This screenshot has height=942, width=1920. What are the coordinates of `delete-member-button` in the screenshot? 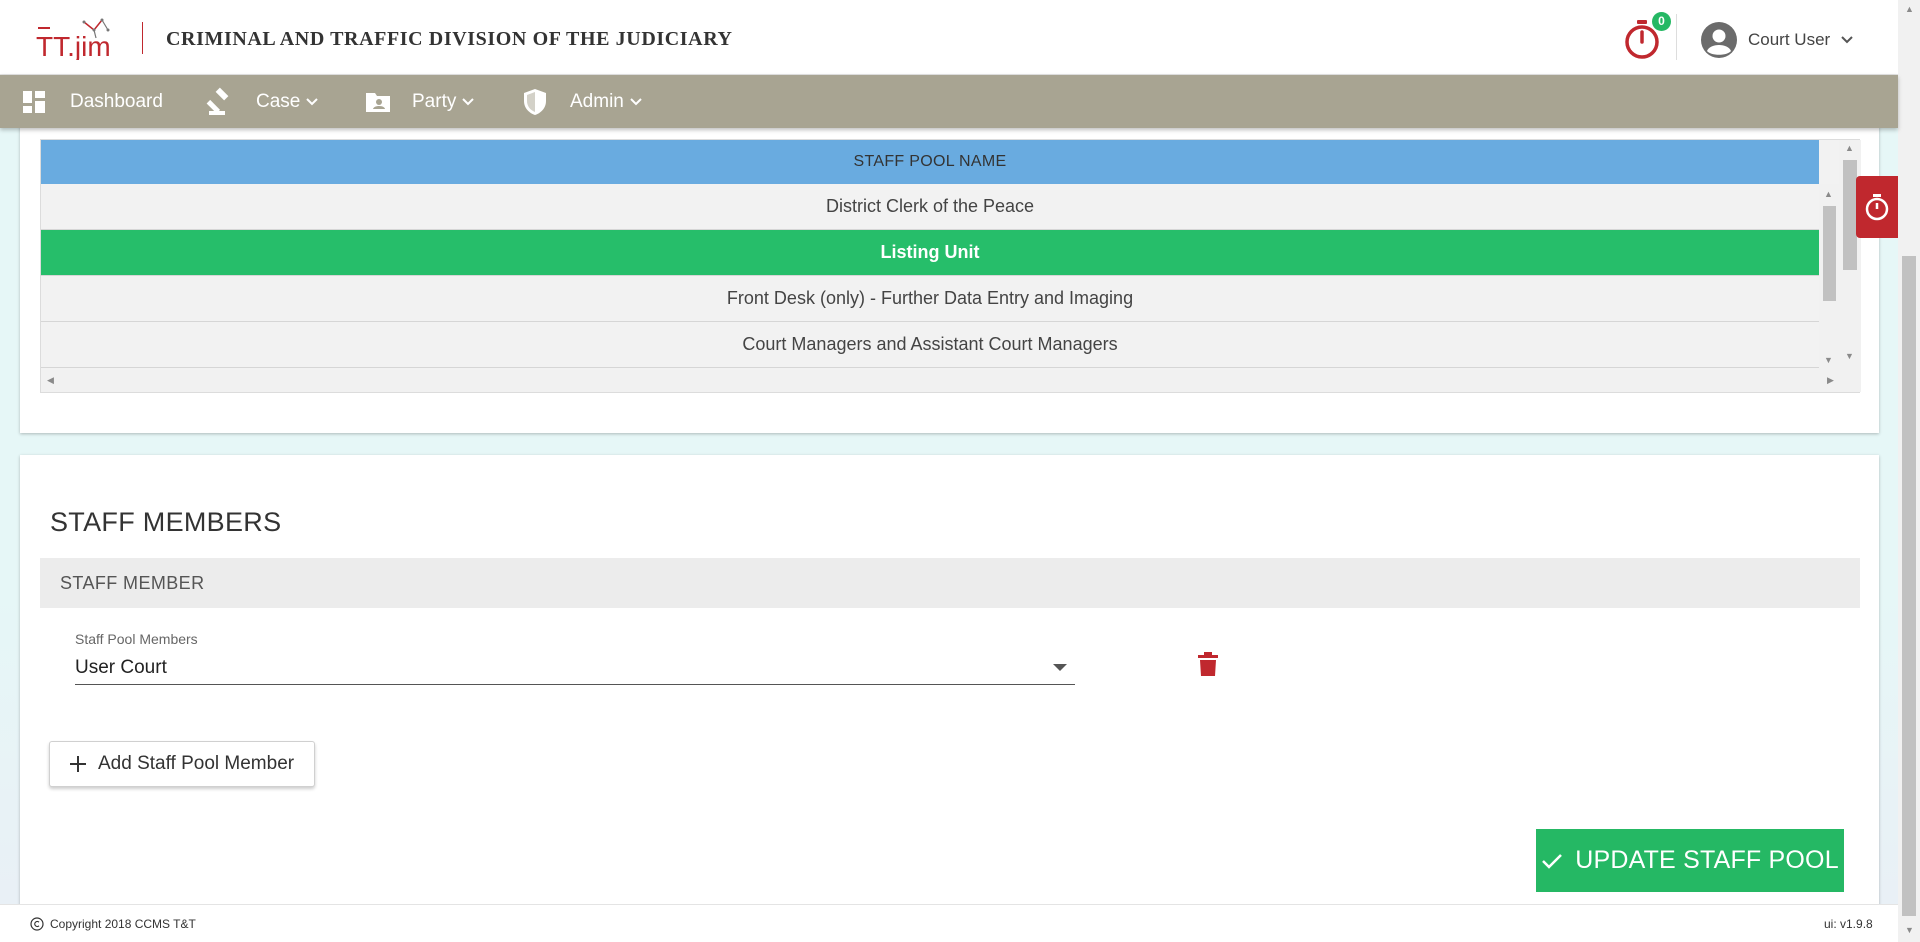 It's located at (1208, 666).